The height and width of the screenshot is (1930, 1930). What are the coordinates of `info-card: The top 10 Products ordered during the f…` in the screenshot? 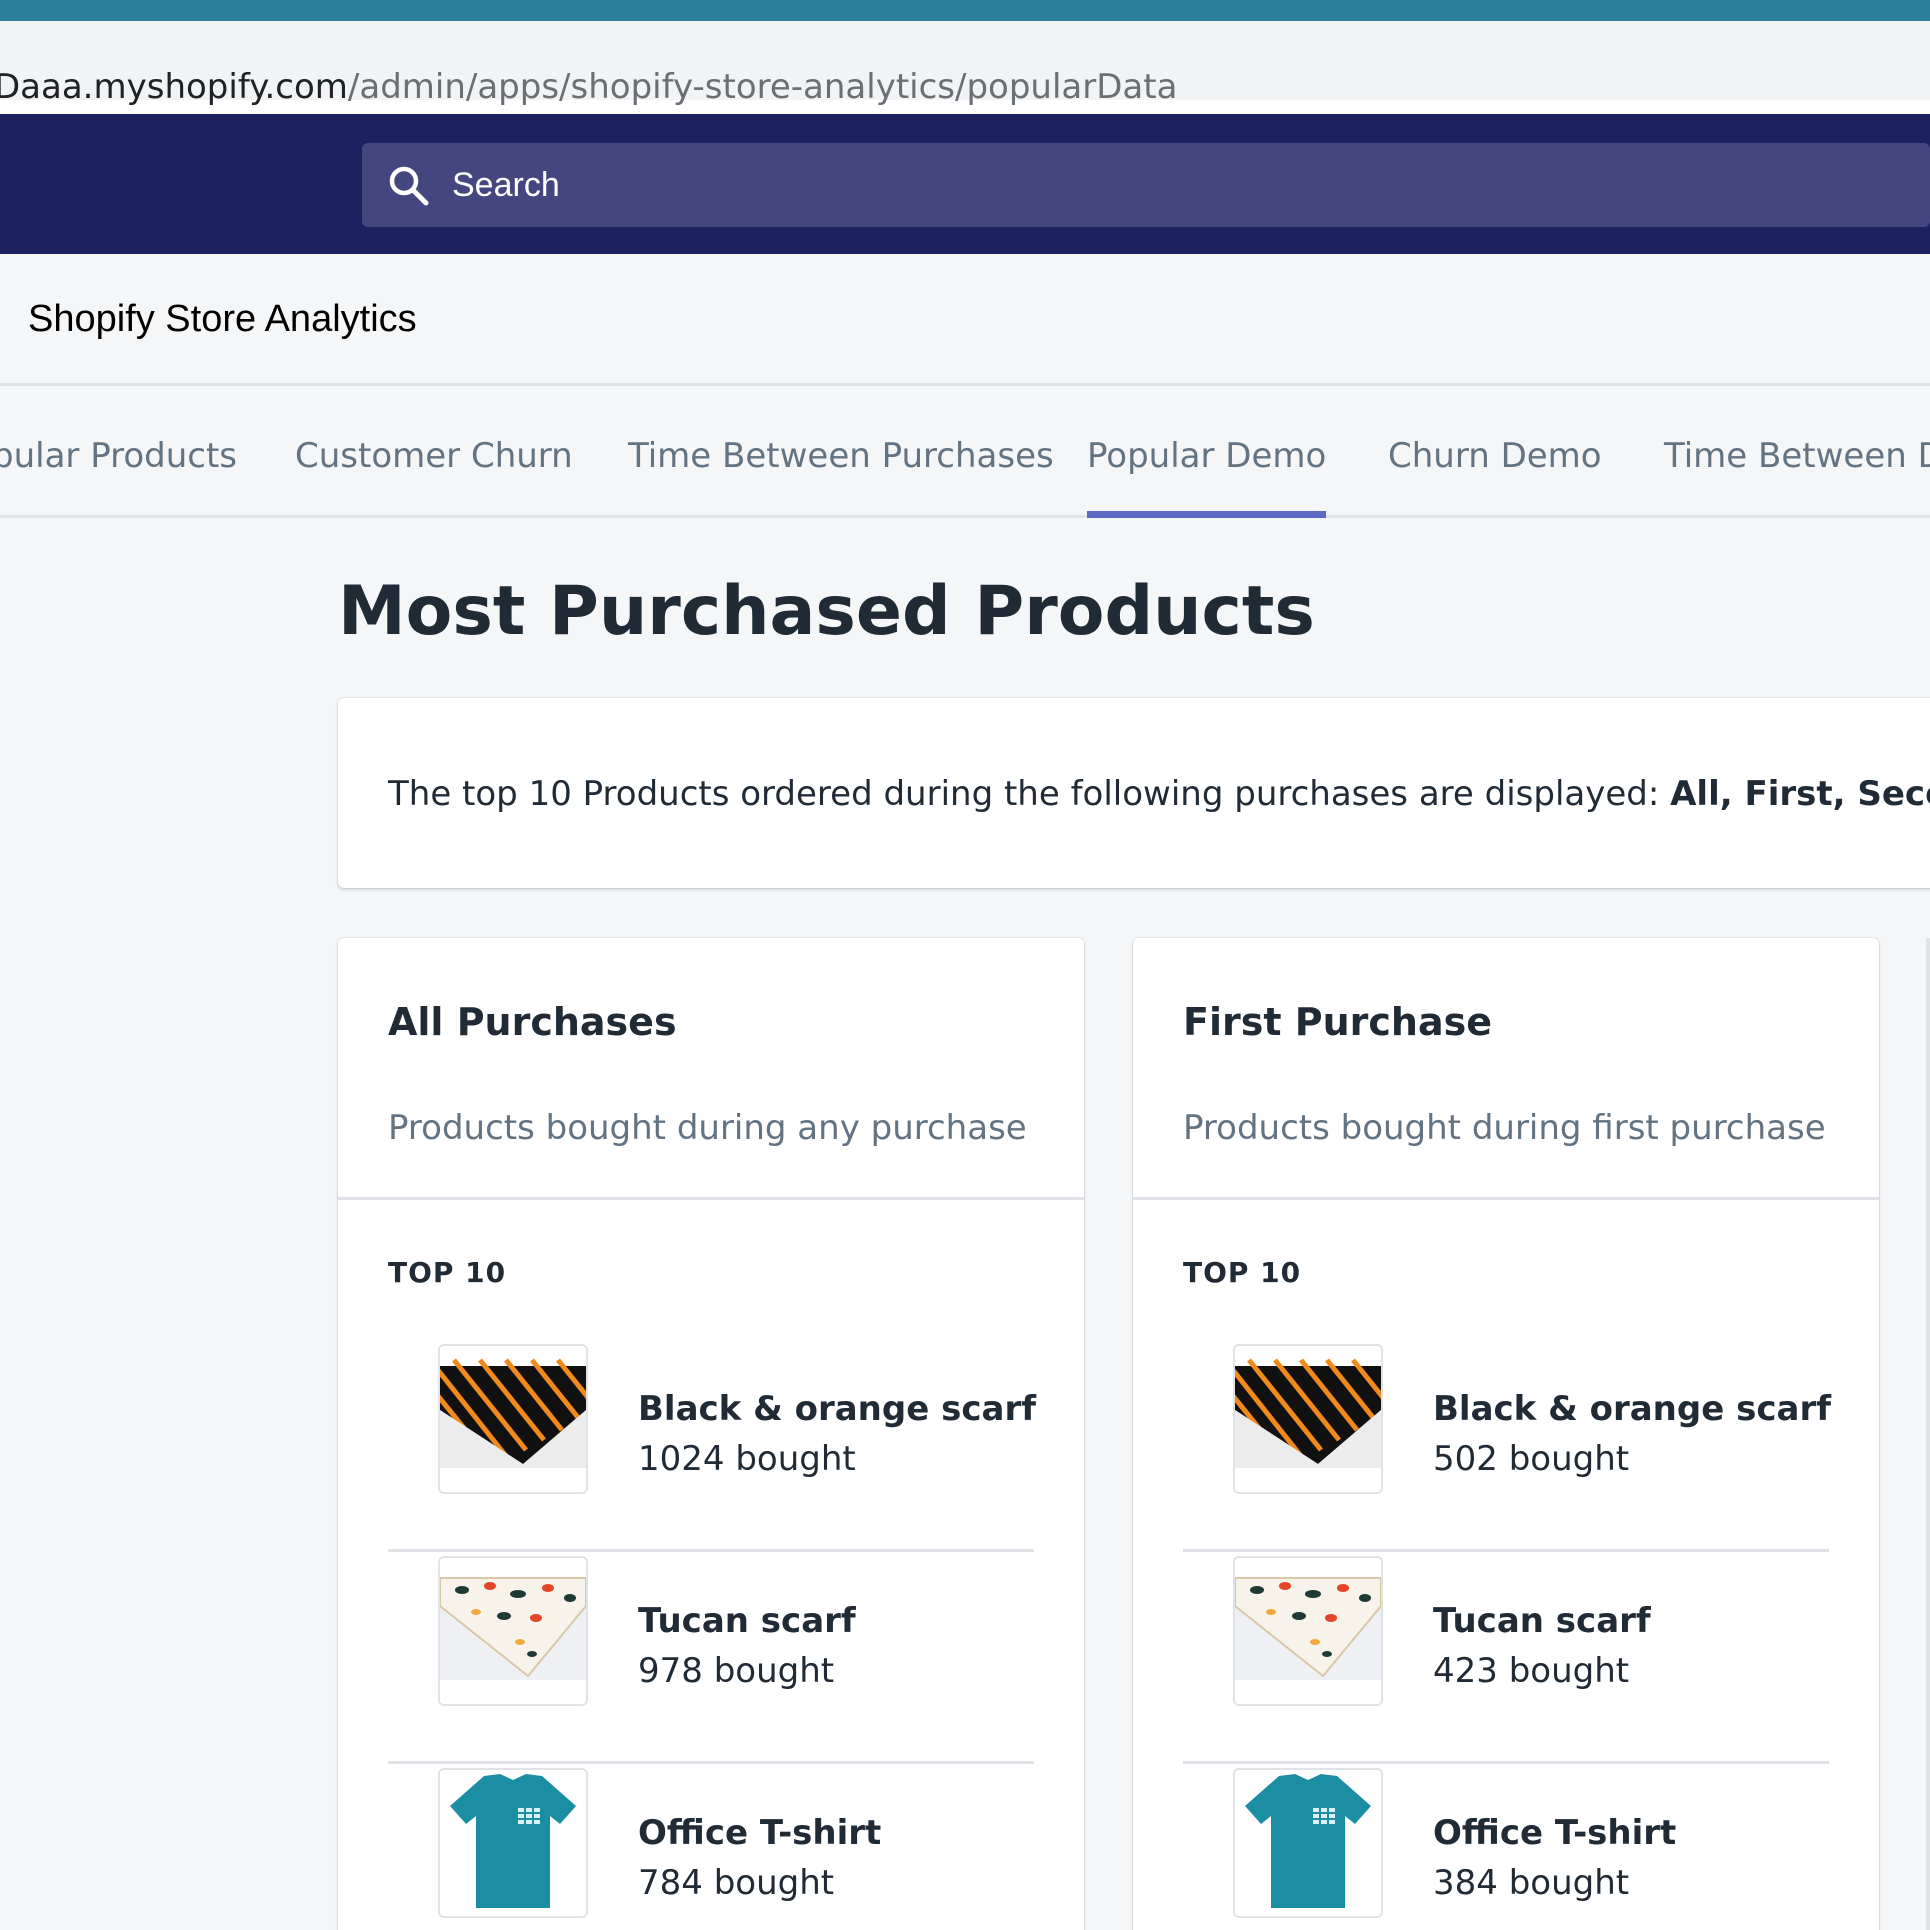 It's located at (1134, 793).